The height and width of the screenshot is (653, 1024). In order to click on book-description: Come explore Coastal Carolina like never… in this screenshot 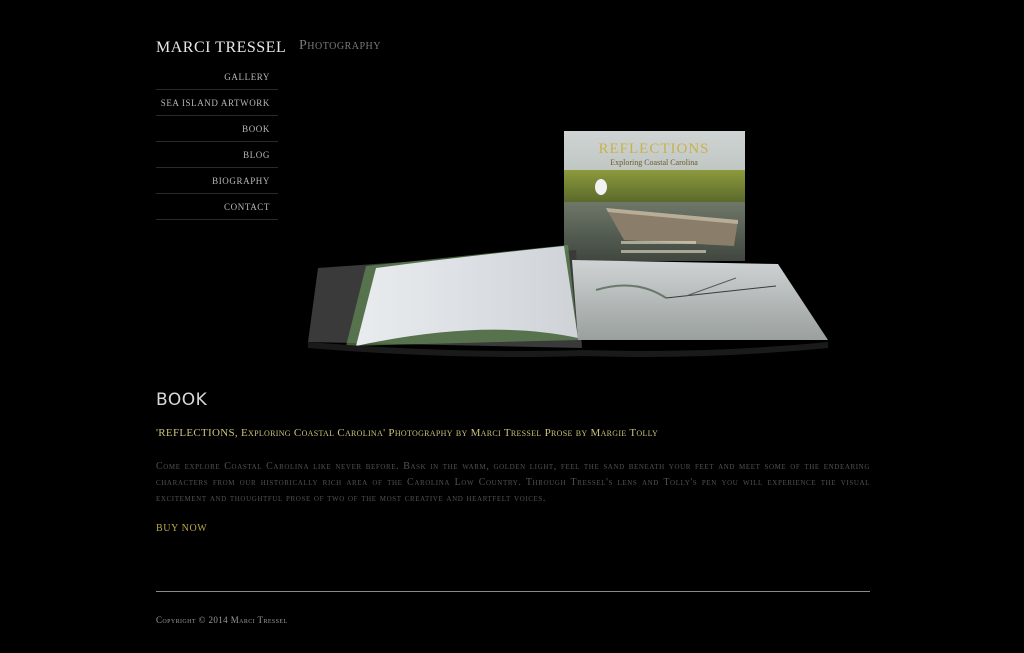, I will do `click(513, 482)`.